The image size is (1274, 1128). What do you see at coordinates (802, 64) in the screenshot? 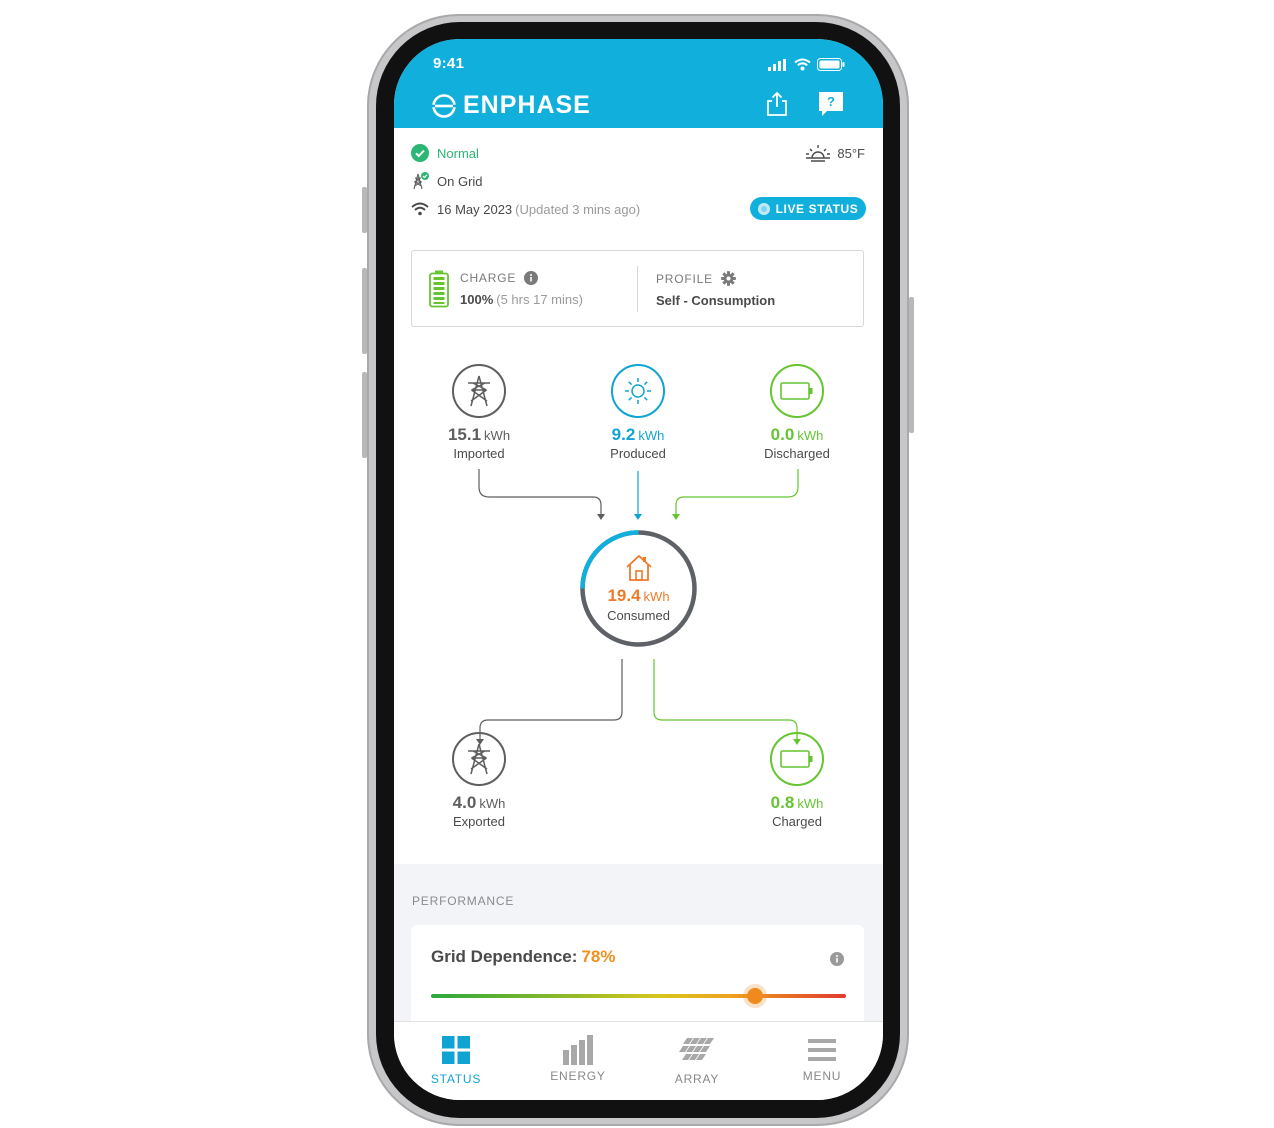
I see `wifi-icon` at bounding box center [802, 64].